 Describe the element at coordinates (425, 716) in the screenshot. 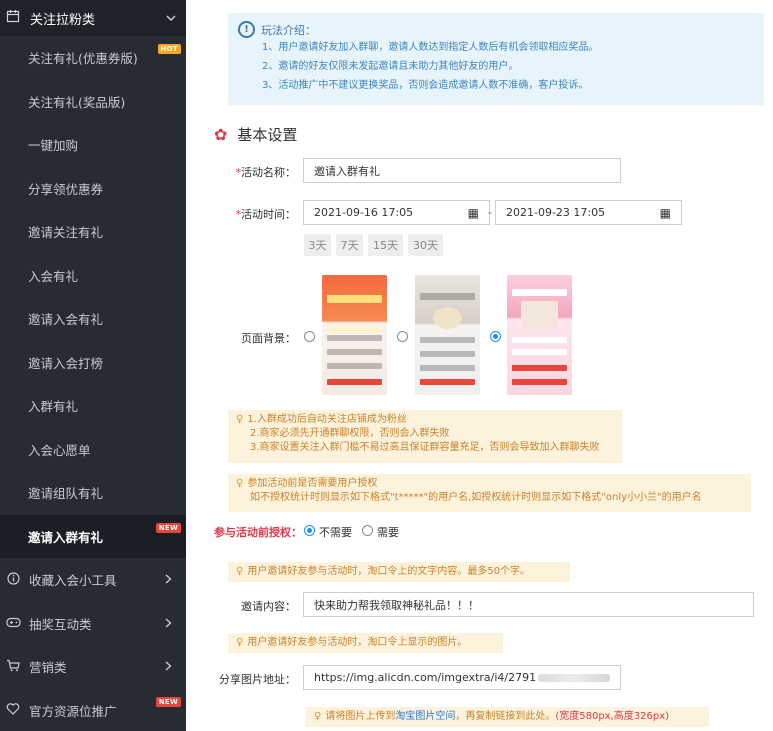

I see `image-space-link: 淘宝图片空间` at that location.